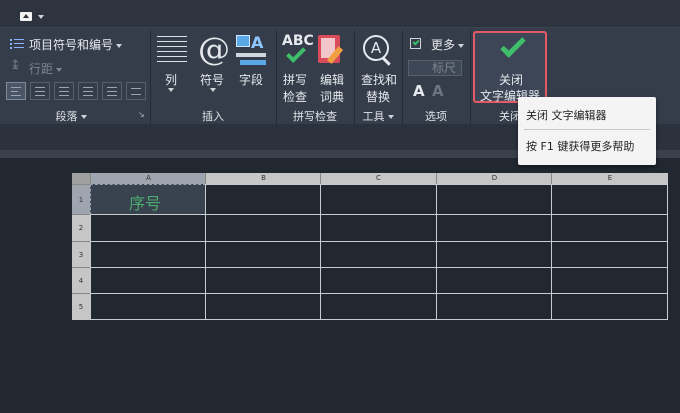 The width and height of the screenshot is (680, 413). Describe the element at coordinates (71, 45) in the screenshot. I see `bullets-numbering-label: 项目符号和编号` at that location.